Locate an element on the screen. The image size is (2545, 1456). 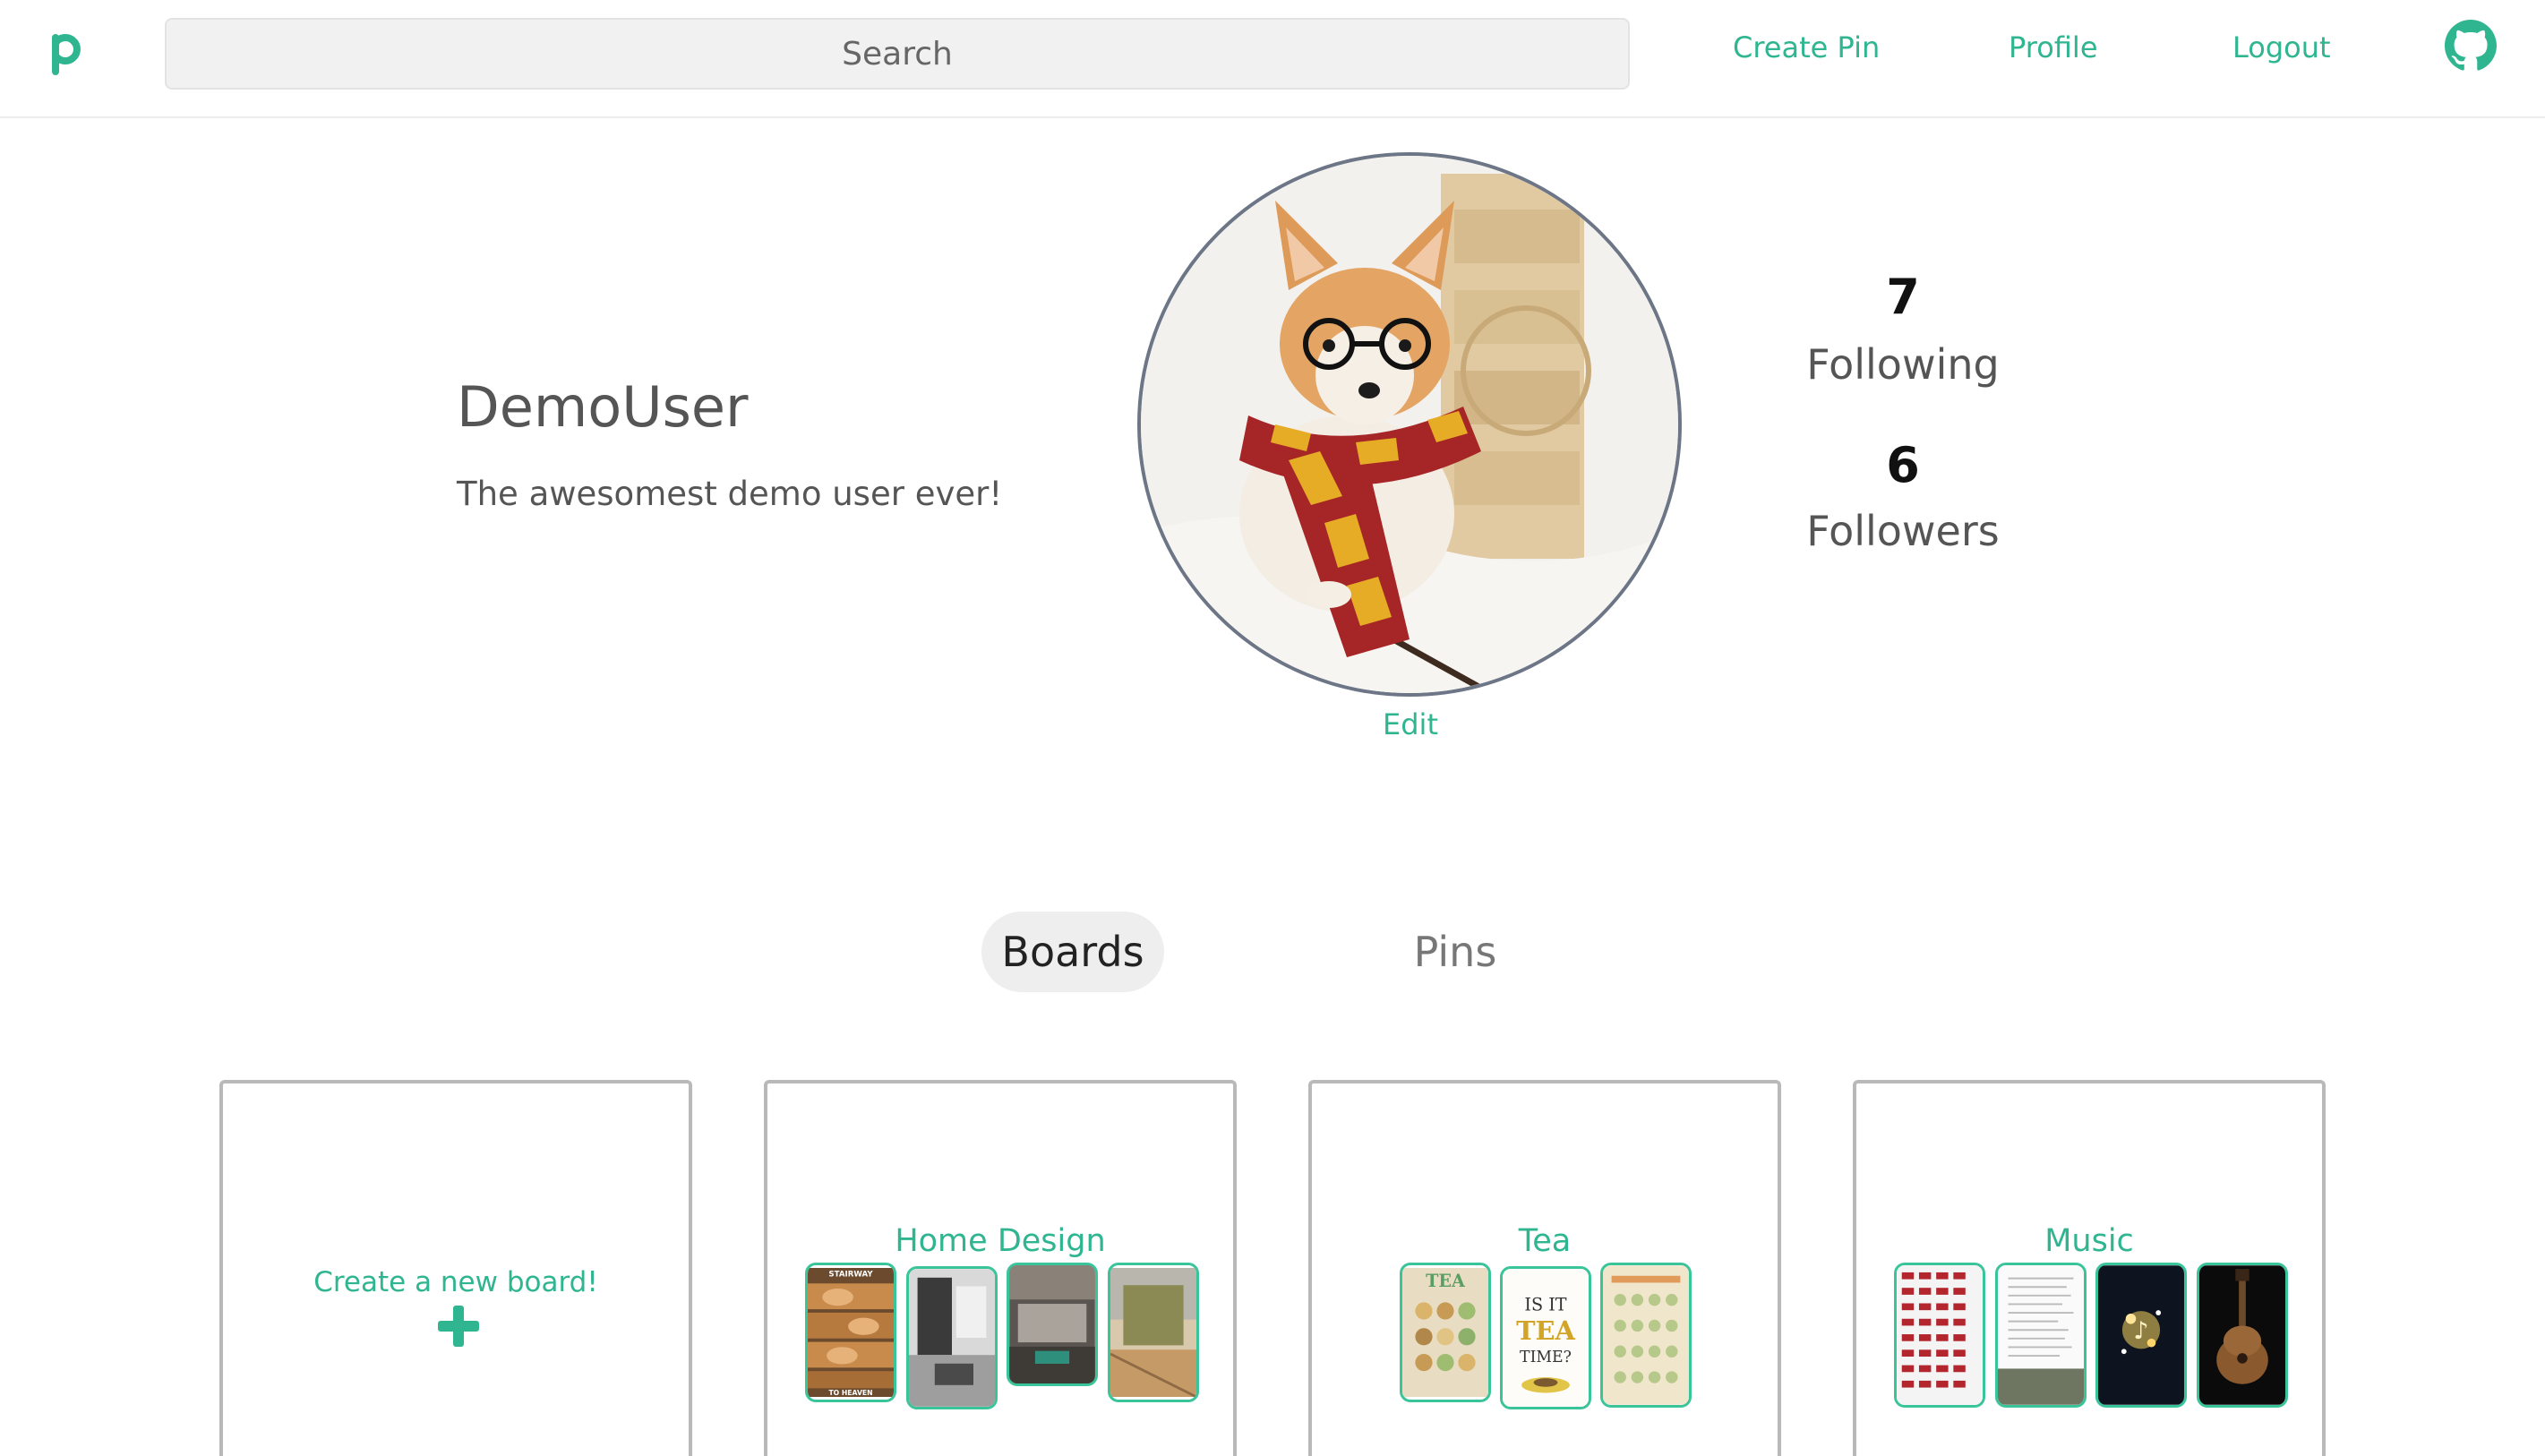
tea-chart-image-icon: TEA is located at coordinates (1445, 1332).